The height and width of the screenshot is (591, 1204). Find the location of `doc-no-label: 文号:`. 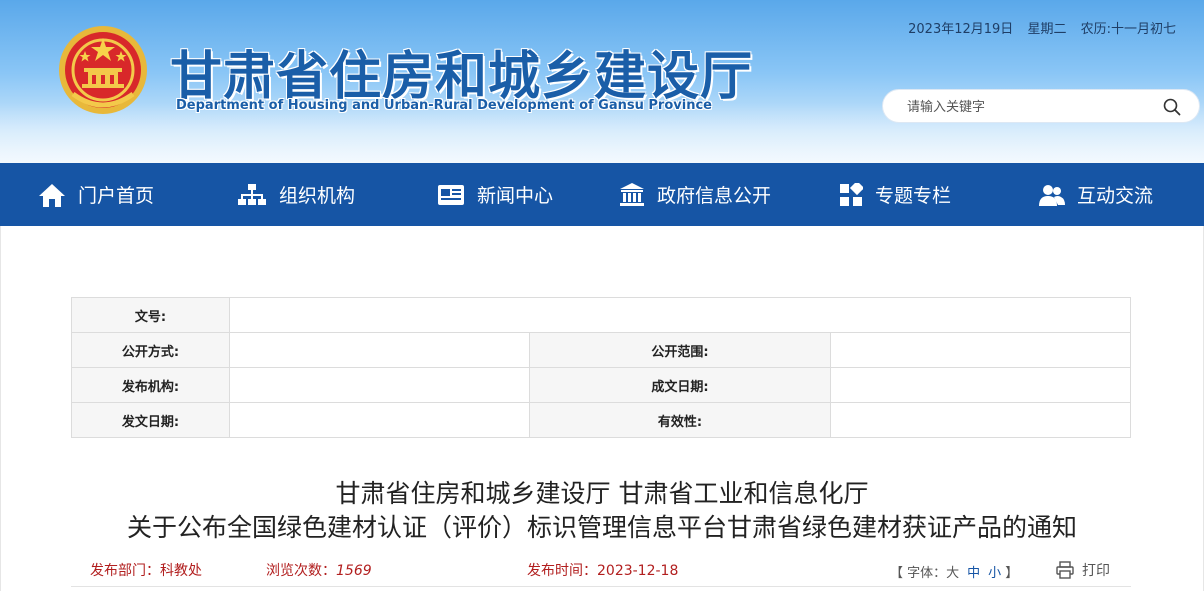

doc-no-label: 文号: is located at coordinates (150, 315).